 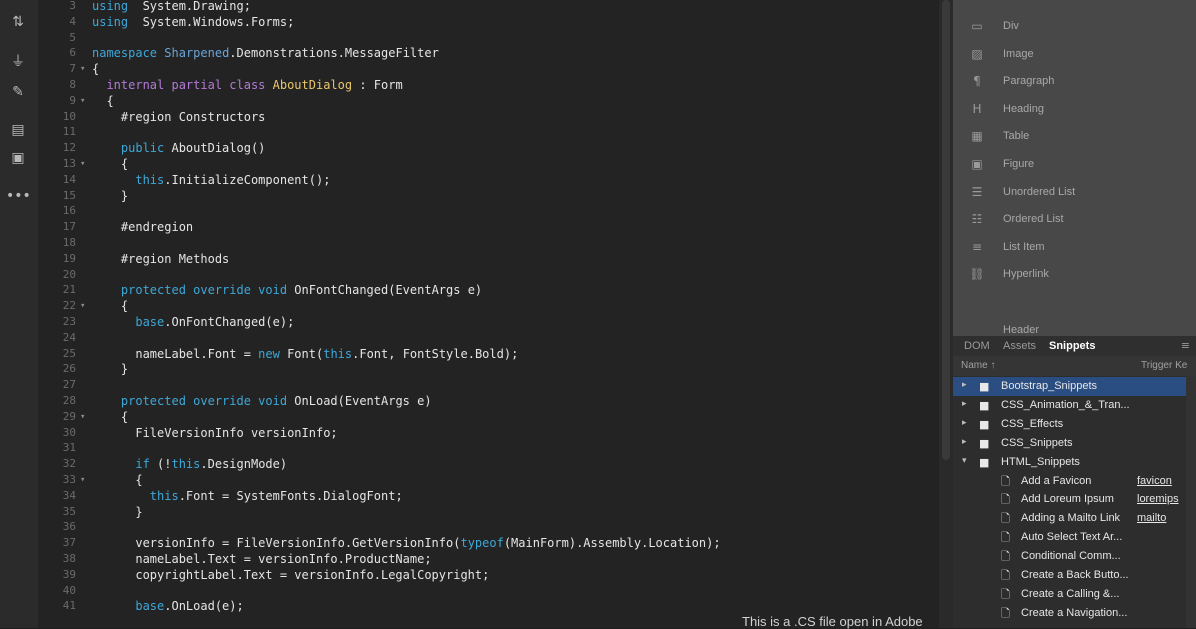 What do you see at coordinates (215, 148) in the screenshot?
I see `code-token: AboutDialog()` at bounding box center [215, 148].